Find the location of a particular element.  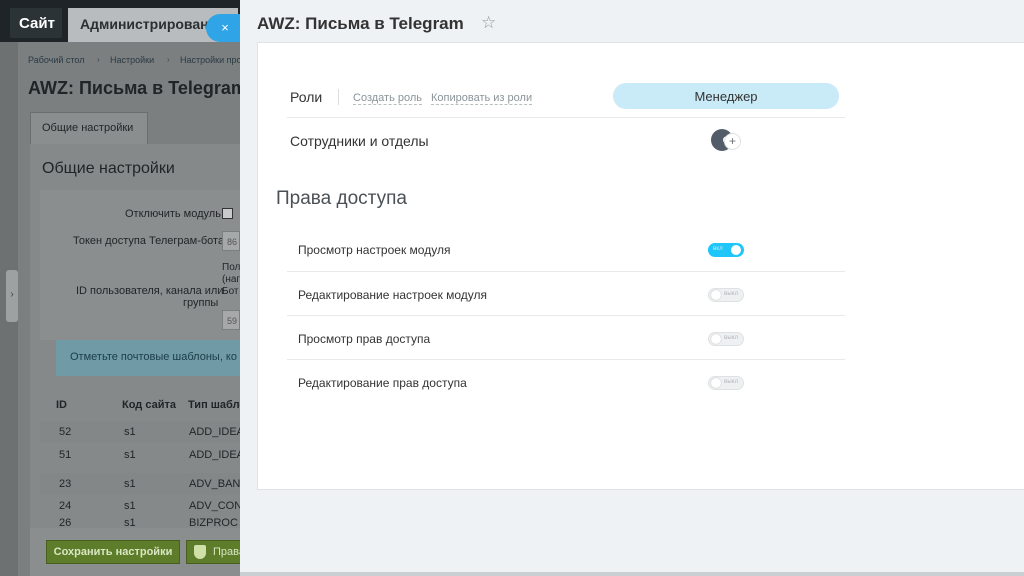

breadcrumb-desktop: Рабочий стол is located at coordinates (56, 60).